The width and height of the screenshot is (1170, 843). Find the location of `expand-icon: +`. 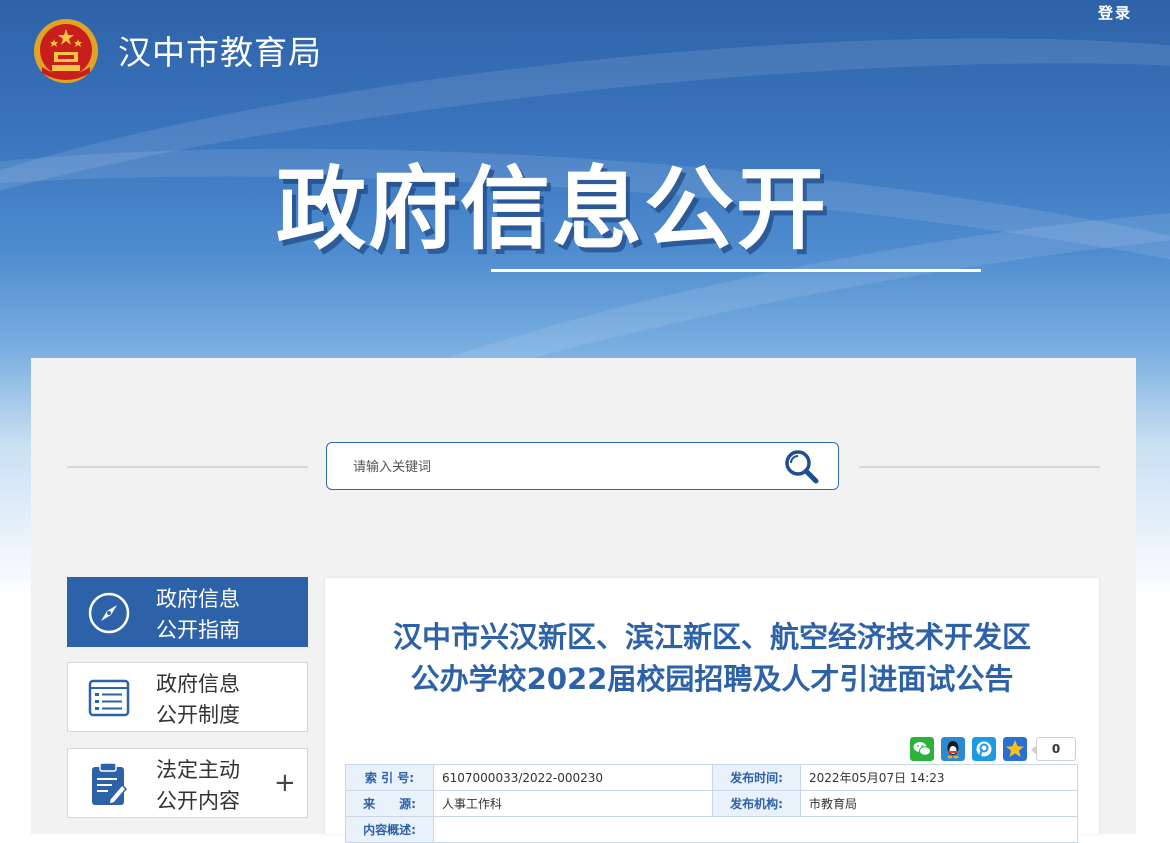

expand-icon: + is located at coordinates (285, 783).